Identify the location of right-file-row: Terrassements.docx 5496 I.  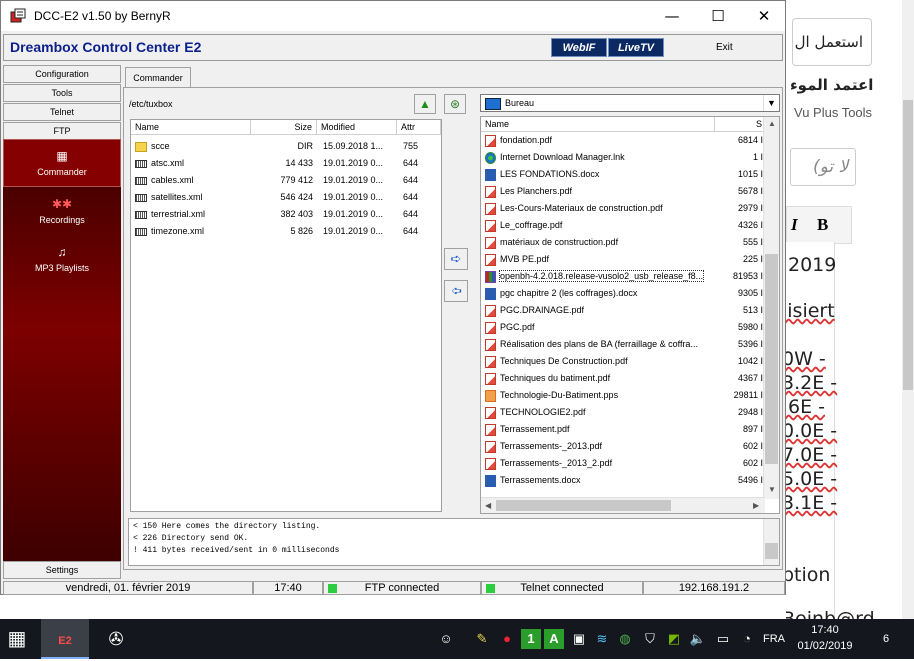
(623, 480).